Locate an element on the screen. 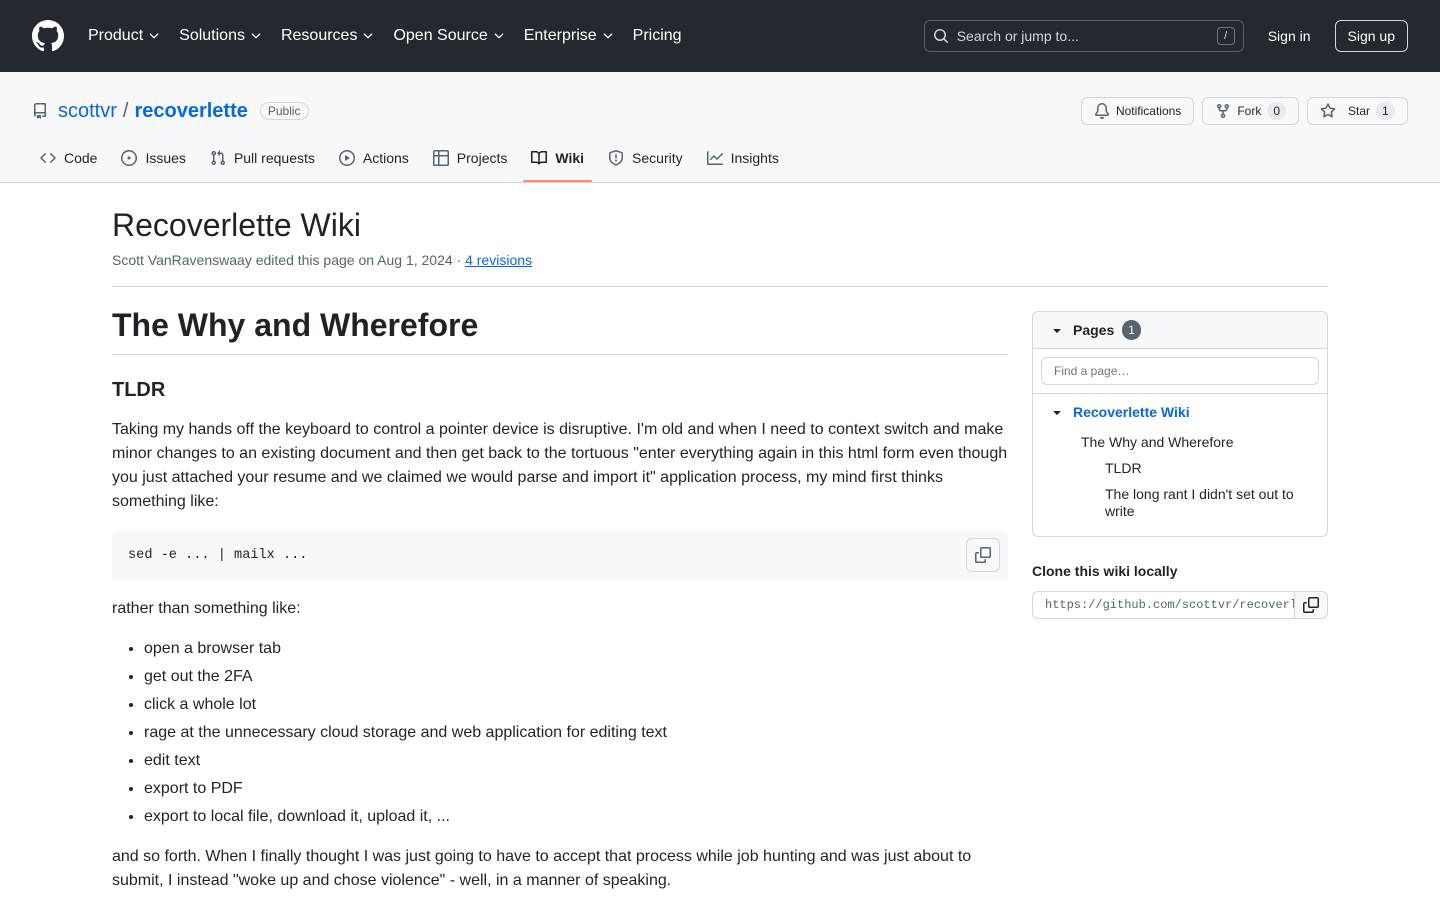 The width and height of the screenshot is (1440, 900). repo-title: scottvr / recoverlette Public is located at coordinates (170, 111).